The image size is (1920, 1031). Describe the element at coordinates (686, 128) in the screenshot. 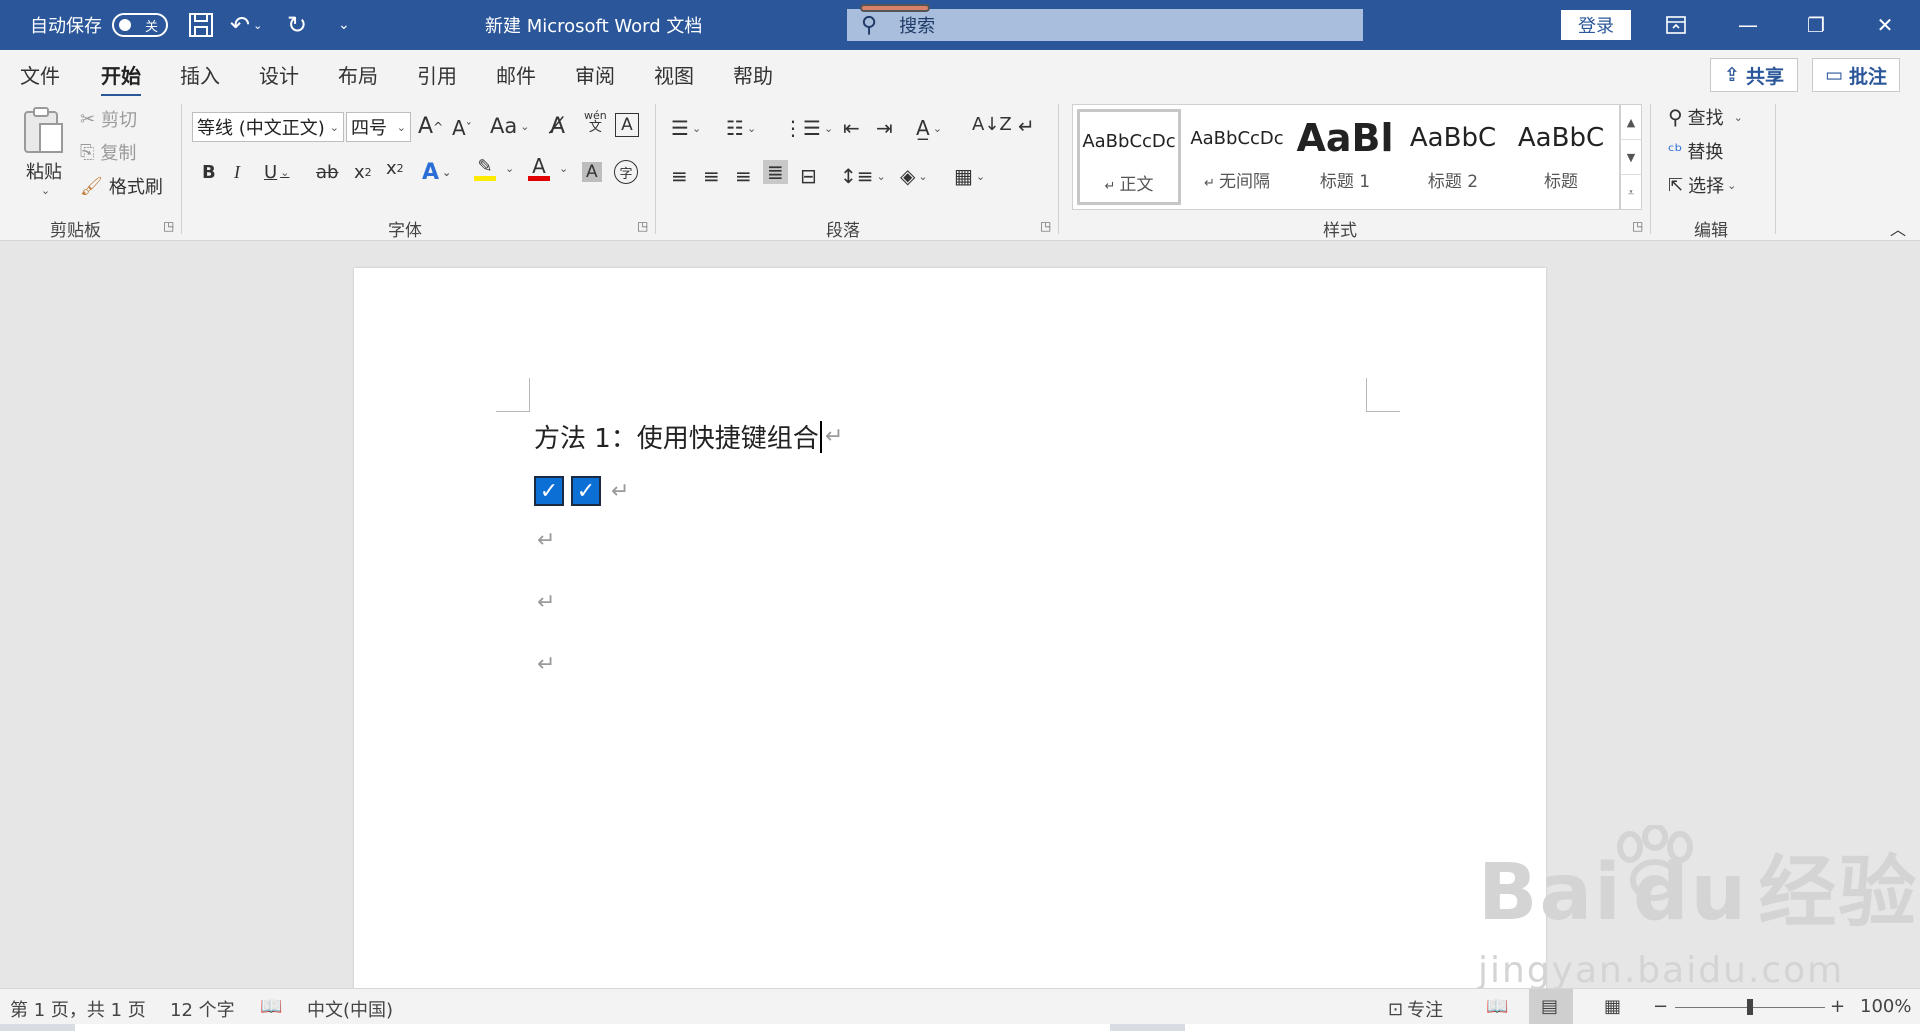

I see `bullets-icon: ☰ ⌄` at that location.